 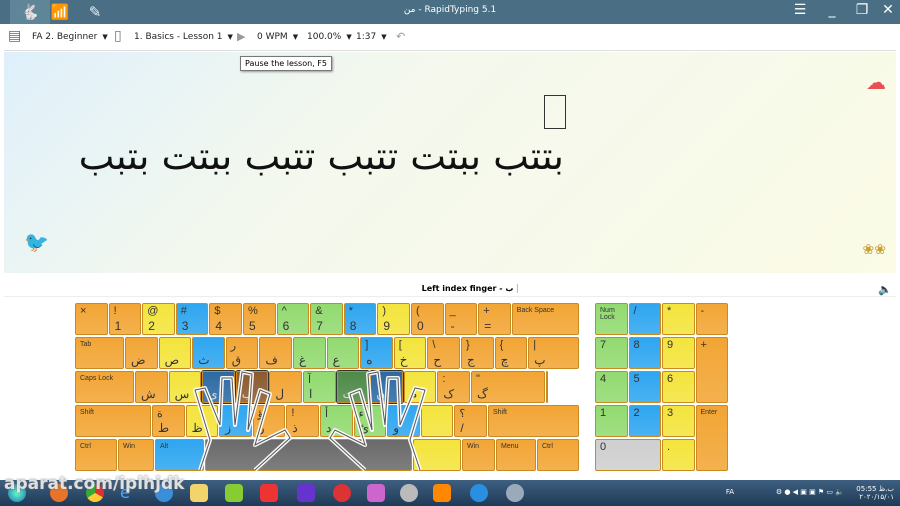 What do you see at coordinates (284, 311) in the screenshot?
I see `key-top-label: ^` at bounding box center [284, 311].